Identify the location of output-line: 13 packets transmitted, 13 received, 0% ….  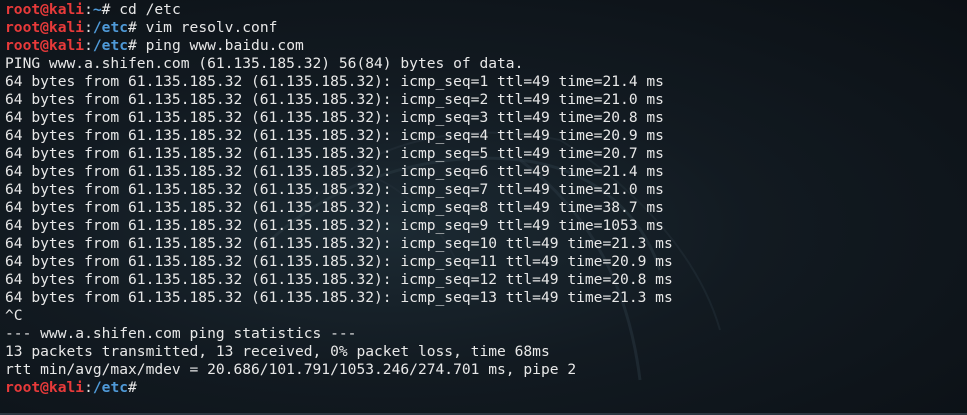
(277, 351).